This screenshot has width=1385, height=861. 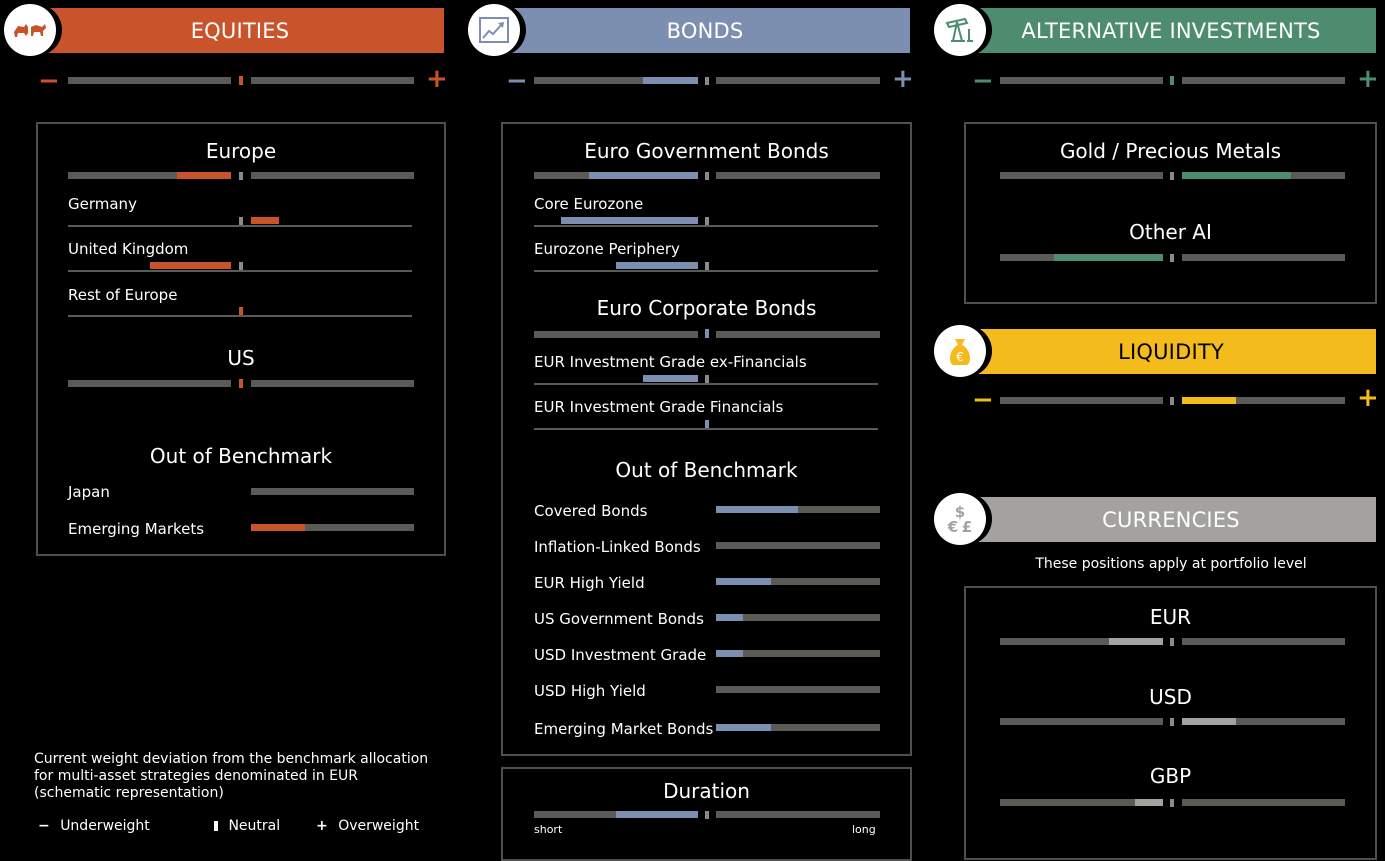 What do you see at coordinates (1172, 642) in the screenshot?
I see `eur-neutral` at bounding box center [1172, 642].